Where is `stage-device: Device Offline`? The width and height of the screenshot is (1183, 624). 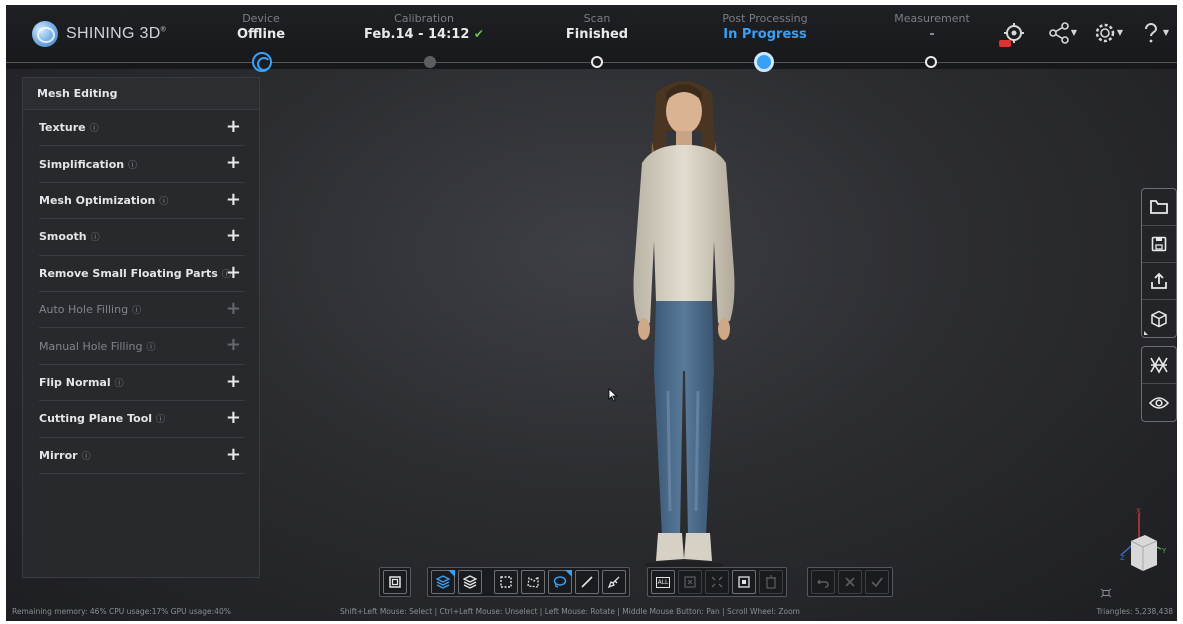
stage-device: Device Offline is located at coordinates (261, 27).